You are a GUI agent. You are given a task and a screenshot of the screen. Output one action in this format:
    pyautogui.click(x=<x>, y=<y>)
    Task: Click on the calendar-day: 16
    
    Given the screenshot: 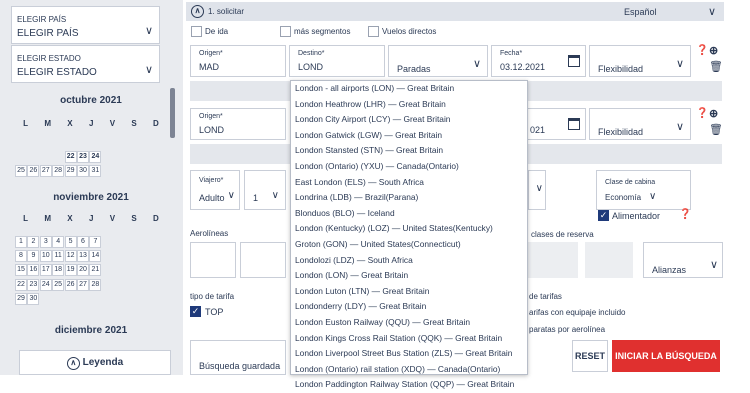 What is the action you would take?
    pyautogui.click(x=33, y=270)
    